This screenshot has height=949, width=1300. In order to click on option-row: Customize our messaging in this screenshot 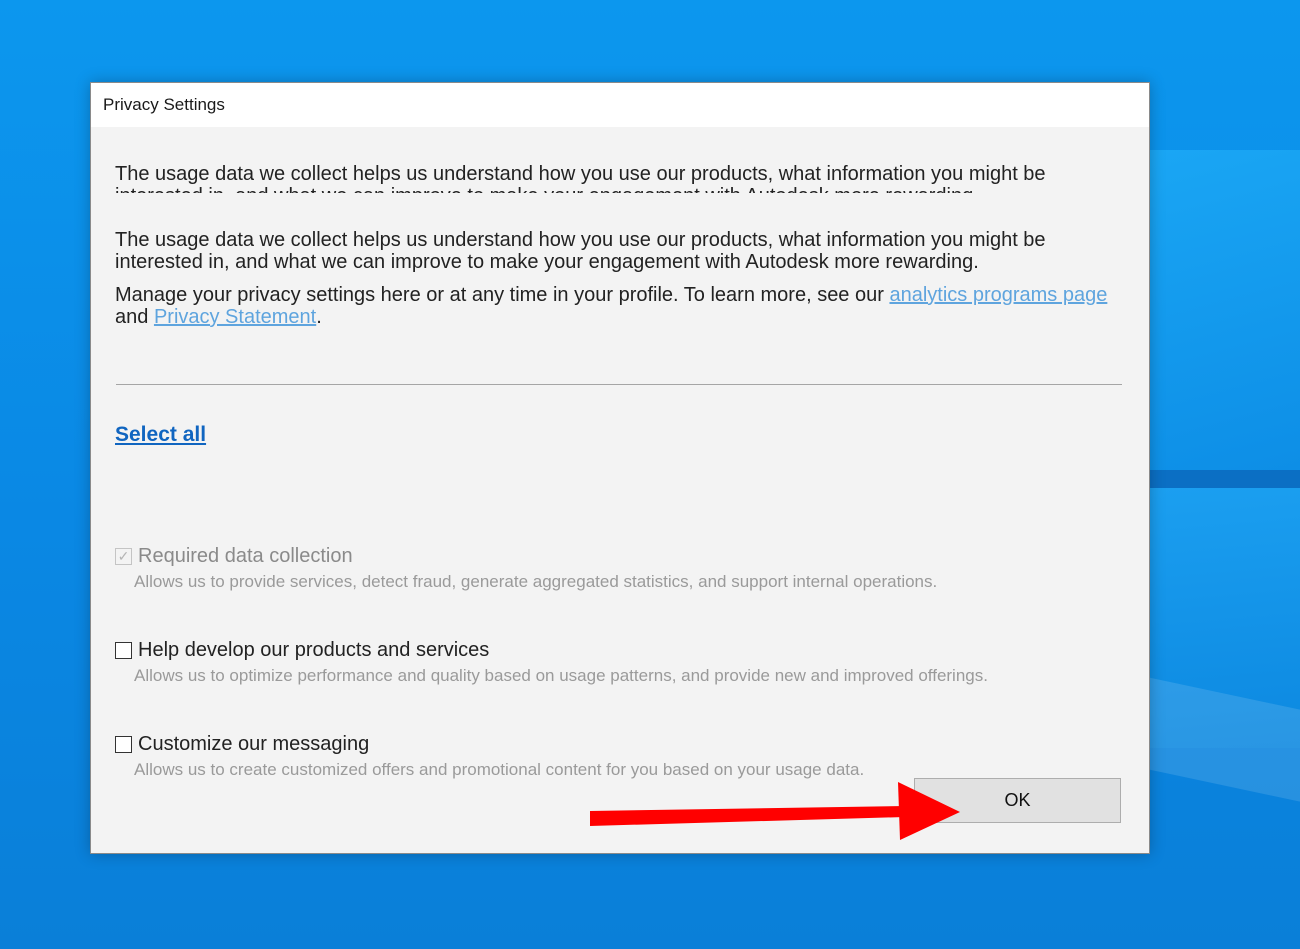, I will do `click(615, 744)`.